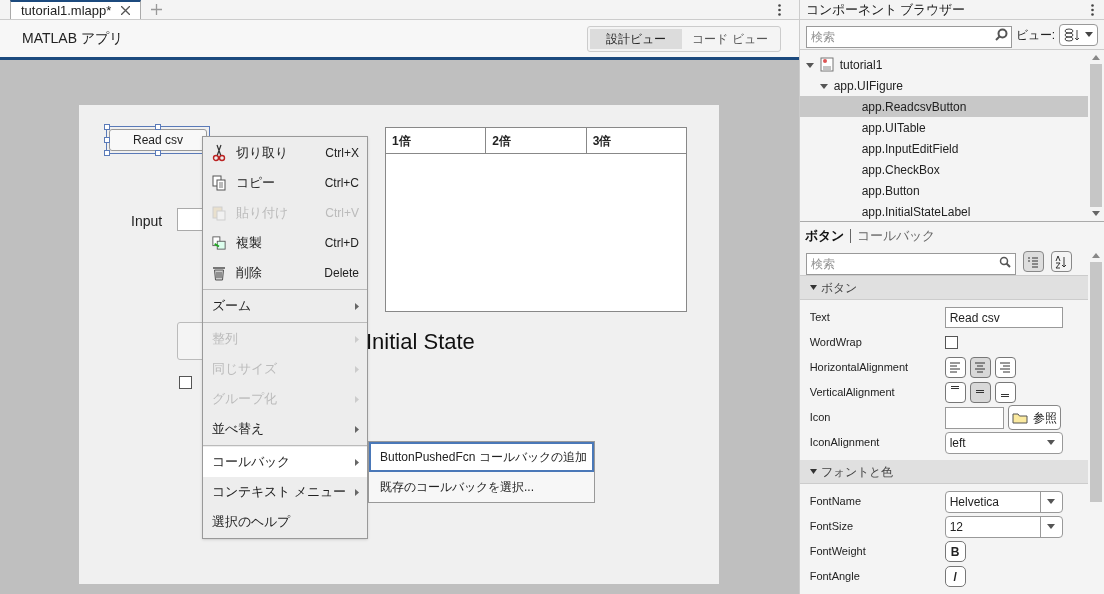  What do you see at coordinates (955, 388) in the screenshot?
I see `align-top-icon` at bounding box center [955, 388].